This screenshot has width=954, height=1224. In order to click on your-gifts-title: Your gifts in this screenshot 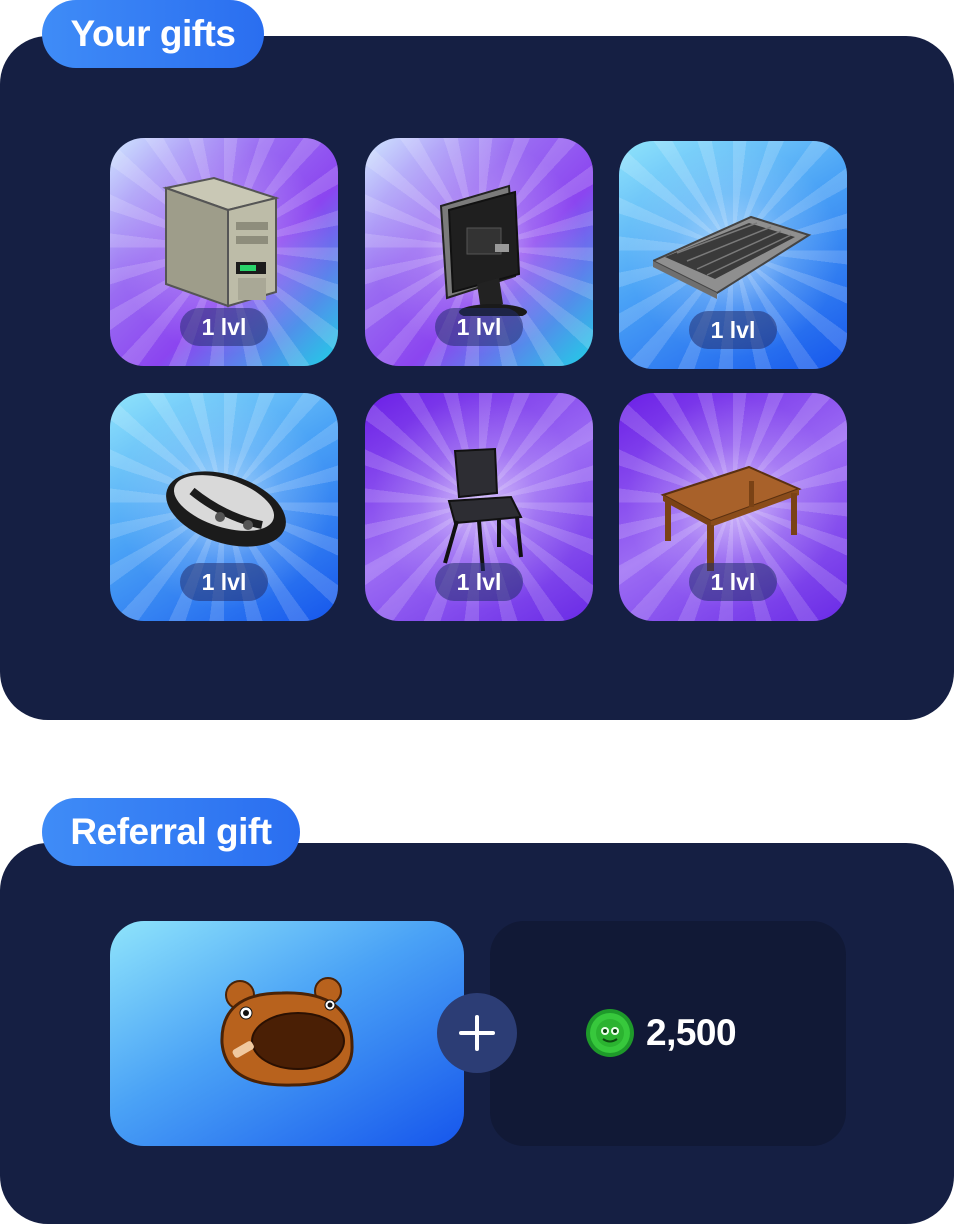, I will do `click(153, 34)`.